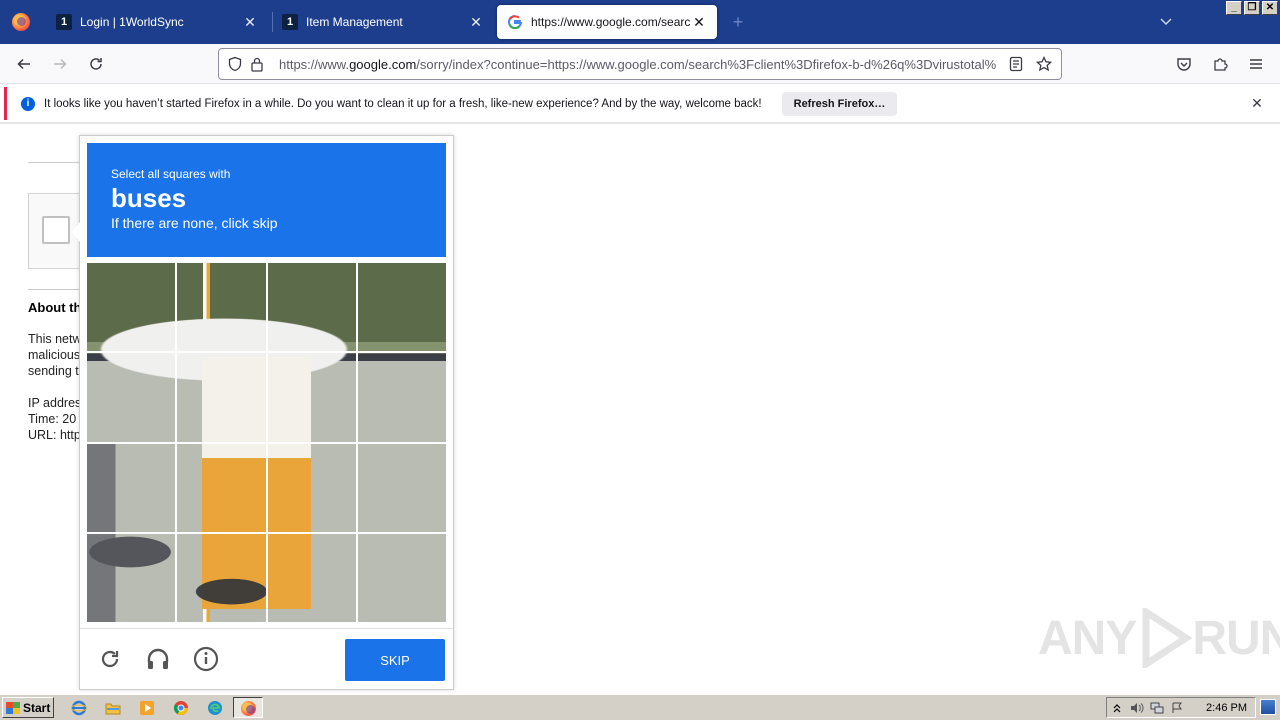 The height and width of the screenshot is (720, 1280). What do you see at coordinates (54, 307) in the screenshot?
I see `about-heading: About th` at bounding box center [54, 307].